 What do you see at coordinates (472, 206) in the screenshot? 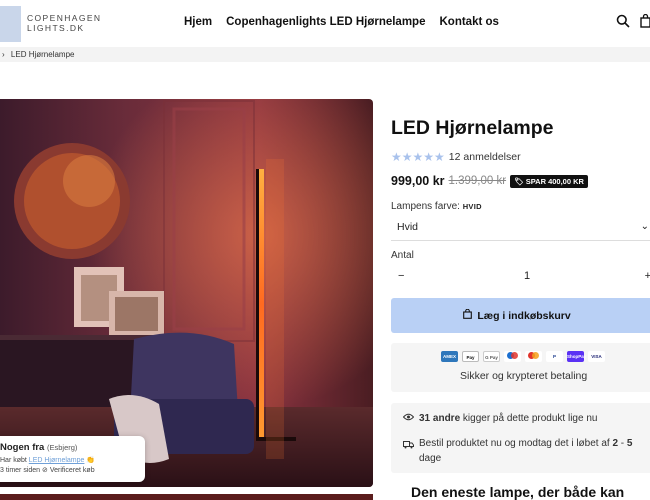
I see `color-value-label: HVID` at bounding box center [472, 206].